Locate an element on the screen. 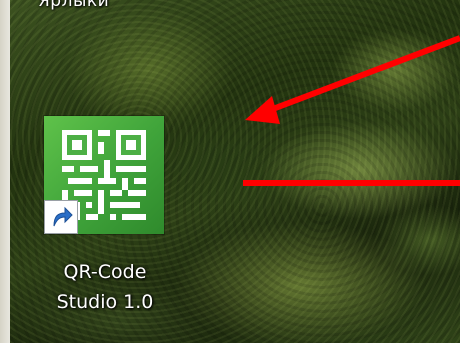  annotation-arrowhead is located at coordinates (262, 110).